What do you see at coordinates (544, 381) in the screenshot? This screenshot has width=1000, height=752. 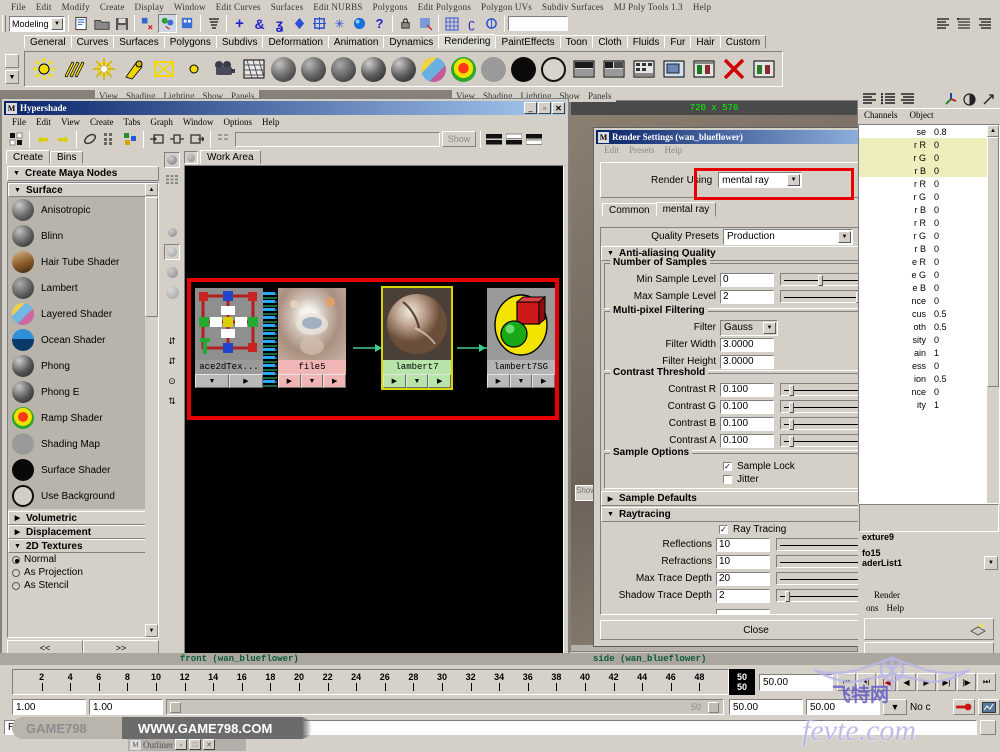 I see `node-output-icon: ▶` at bounding box center [544, 381].